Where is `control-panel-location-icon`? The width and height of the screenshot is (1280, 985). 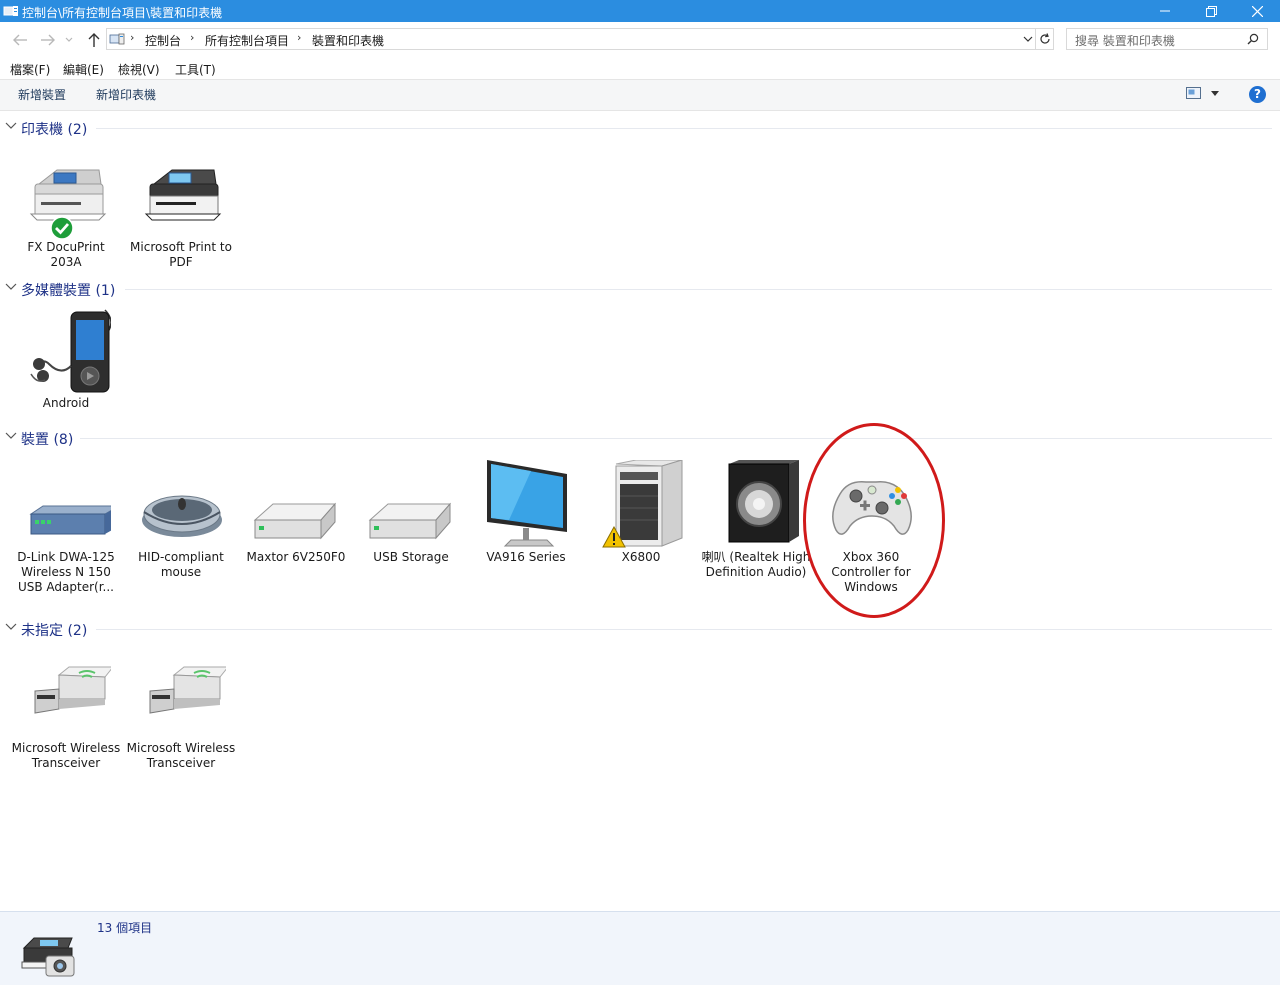 control-panel-location-icon is located at coordinates (117, 39).